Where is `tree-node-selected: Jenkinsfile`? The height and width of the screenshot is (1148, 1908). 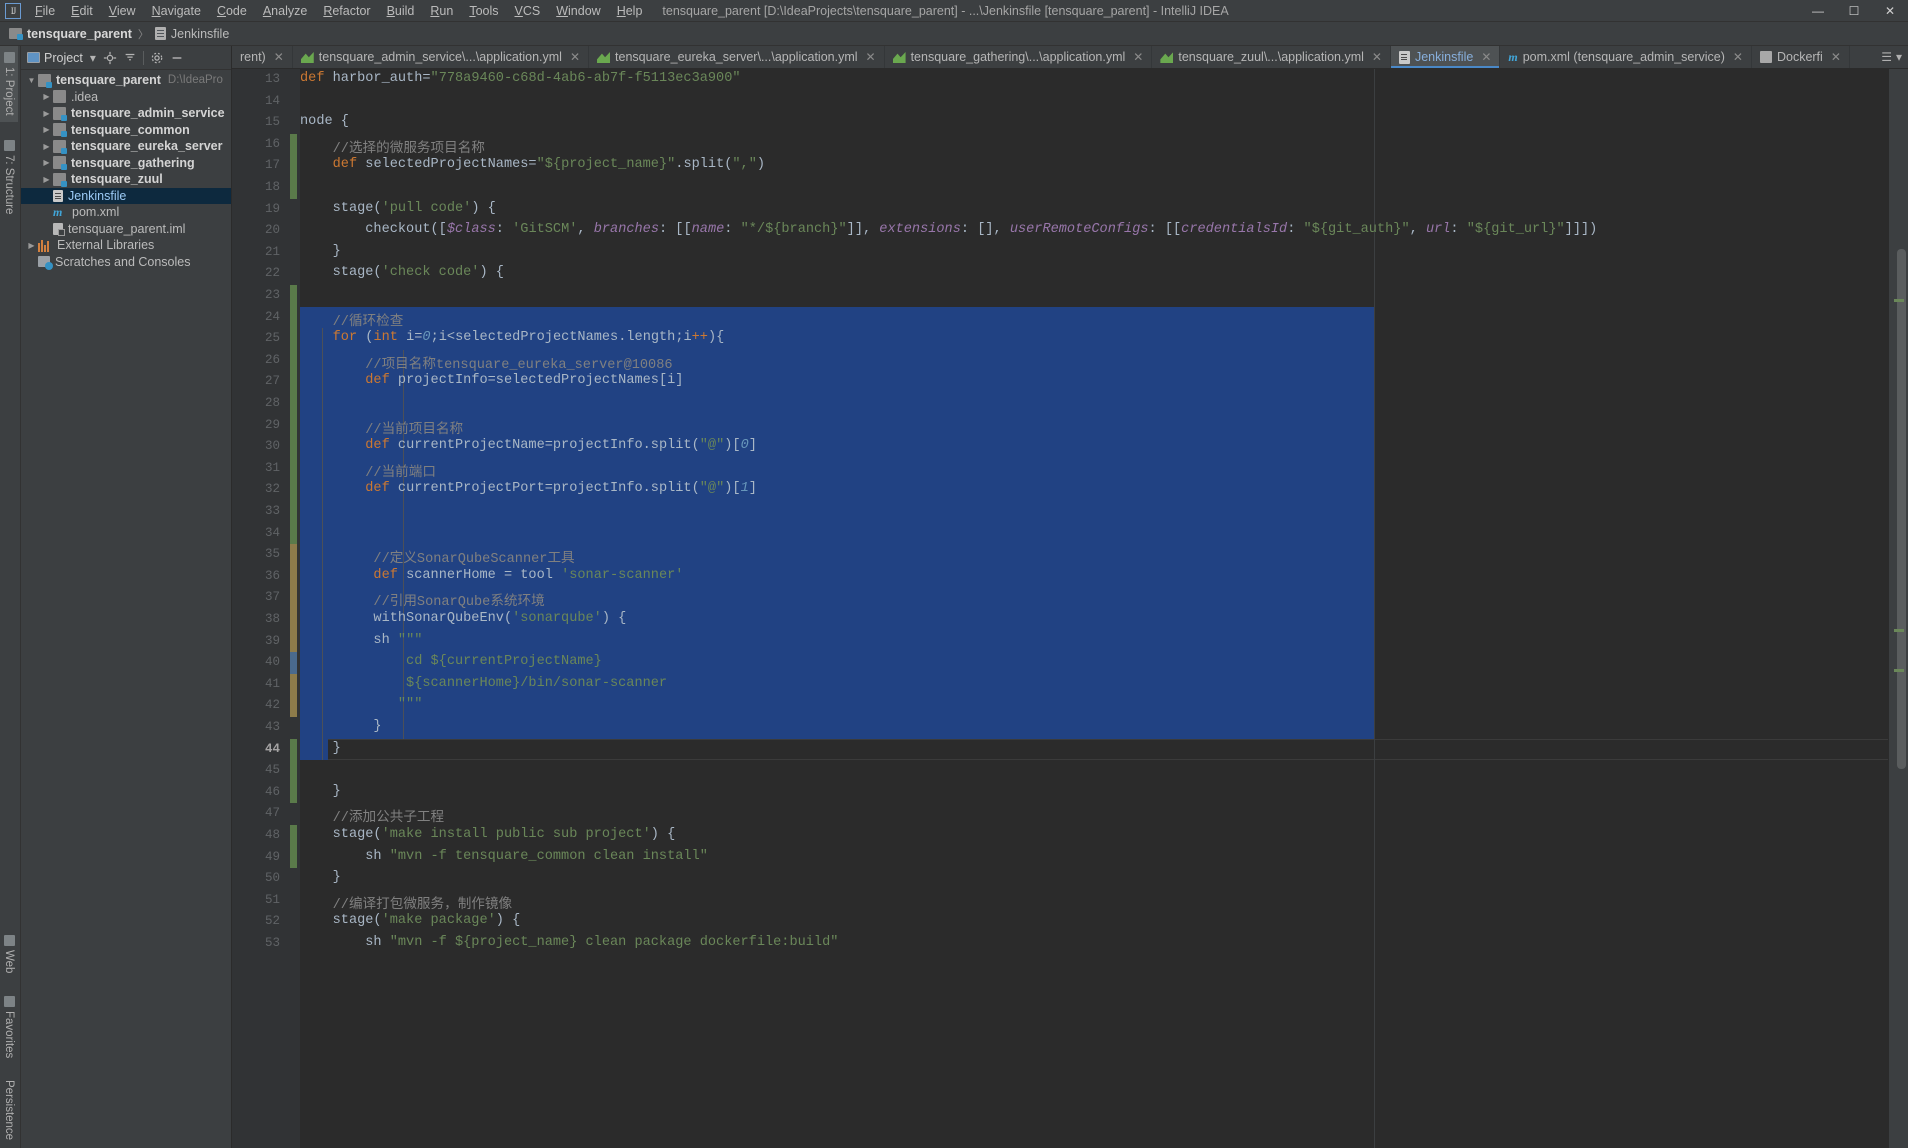 tree-node-selected: Jenkinsfile is located at coordinates (126, 195).